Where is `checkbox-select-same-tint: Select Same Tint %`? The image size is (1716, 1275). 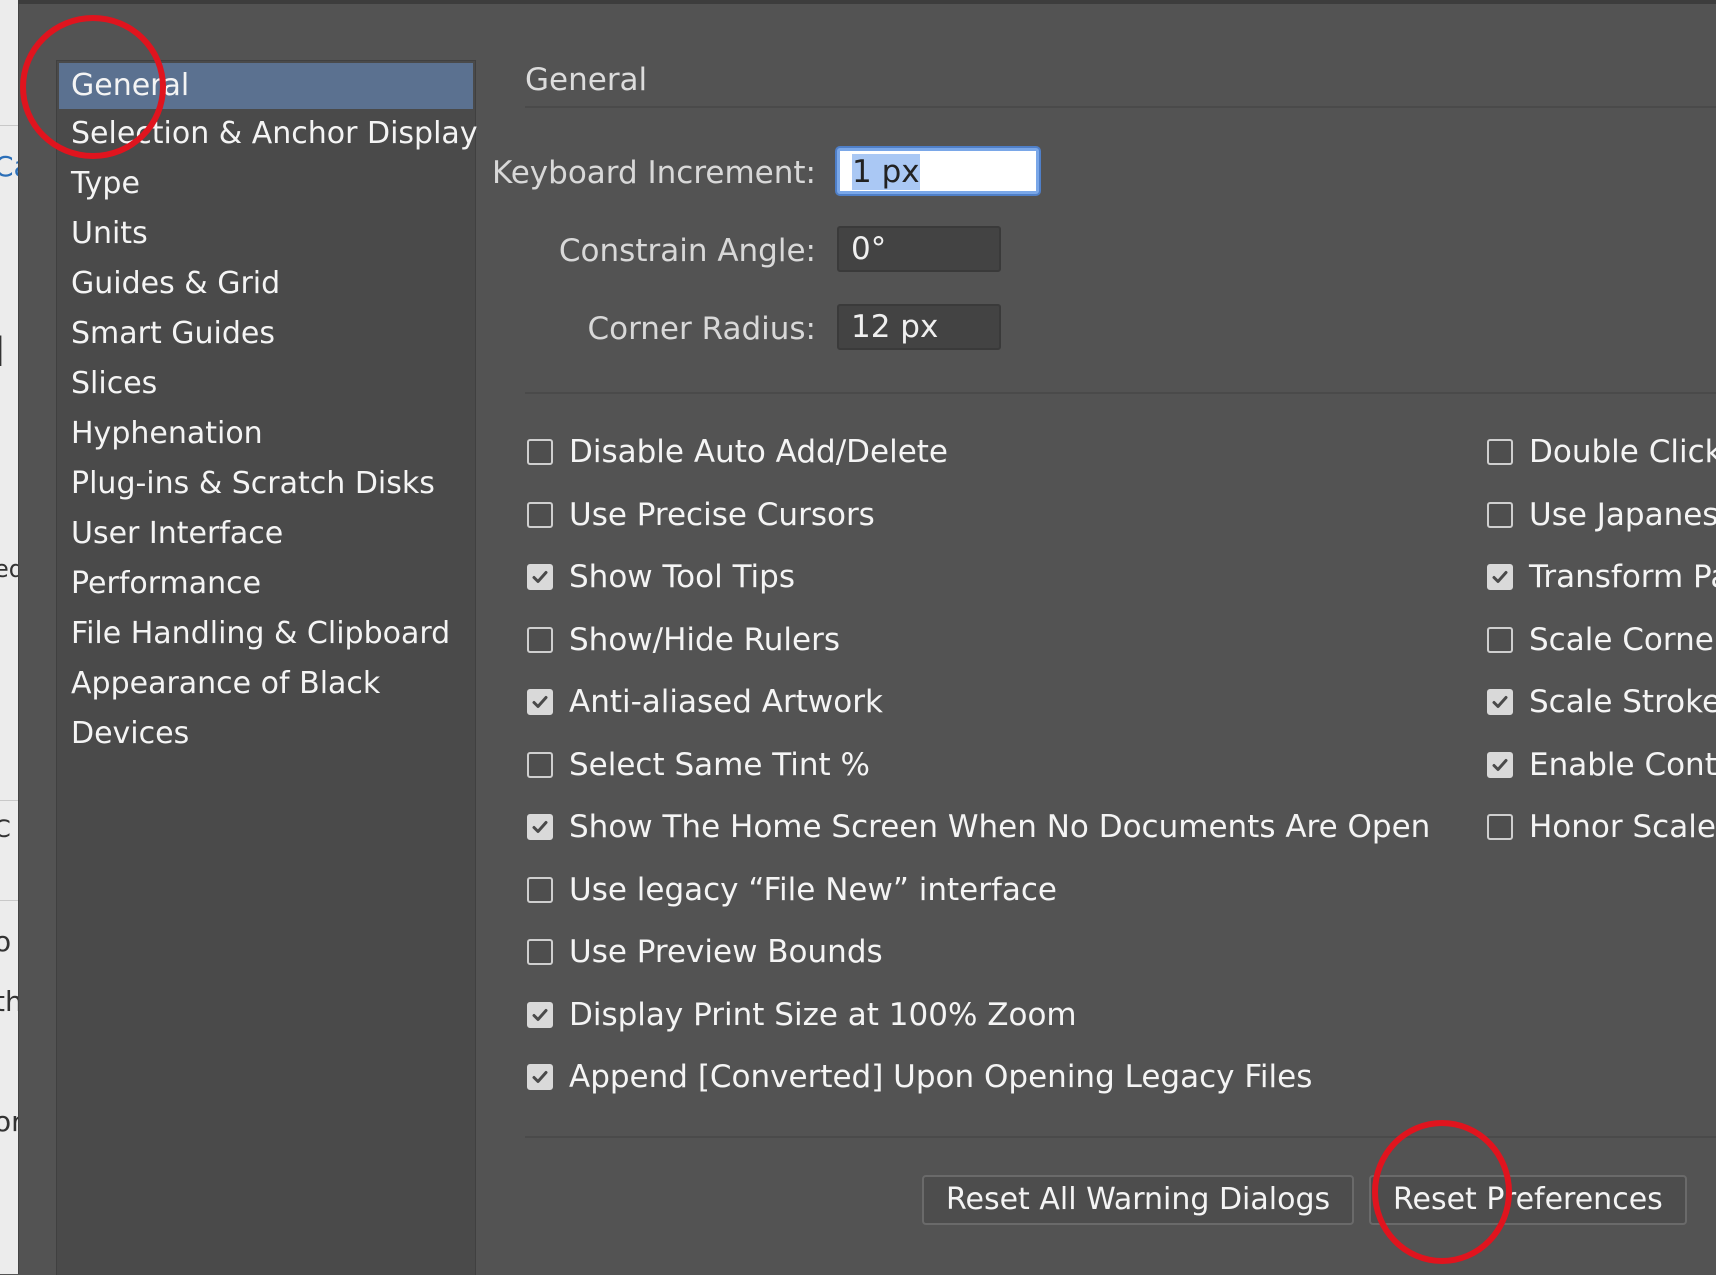
checkbox-select-same-tint: Select Same Tint % is located at coordinates (698, 765).